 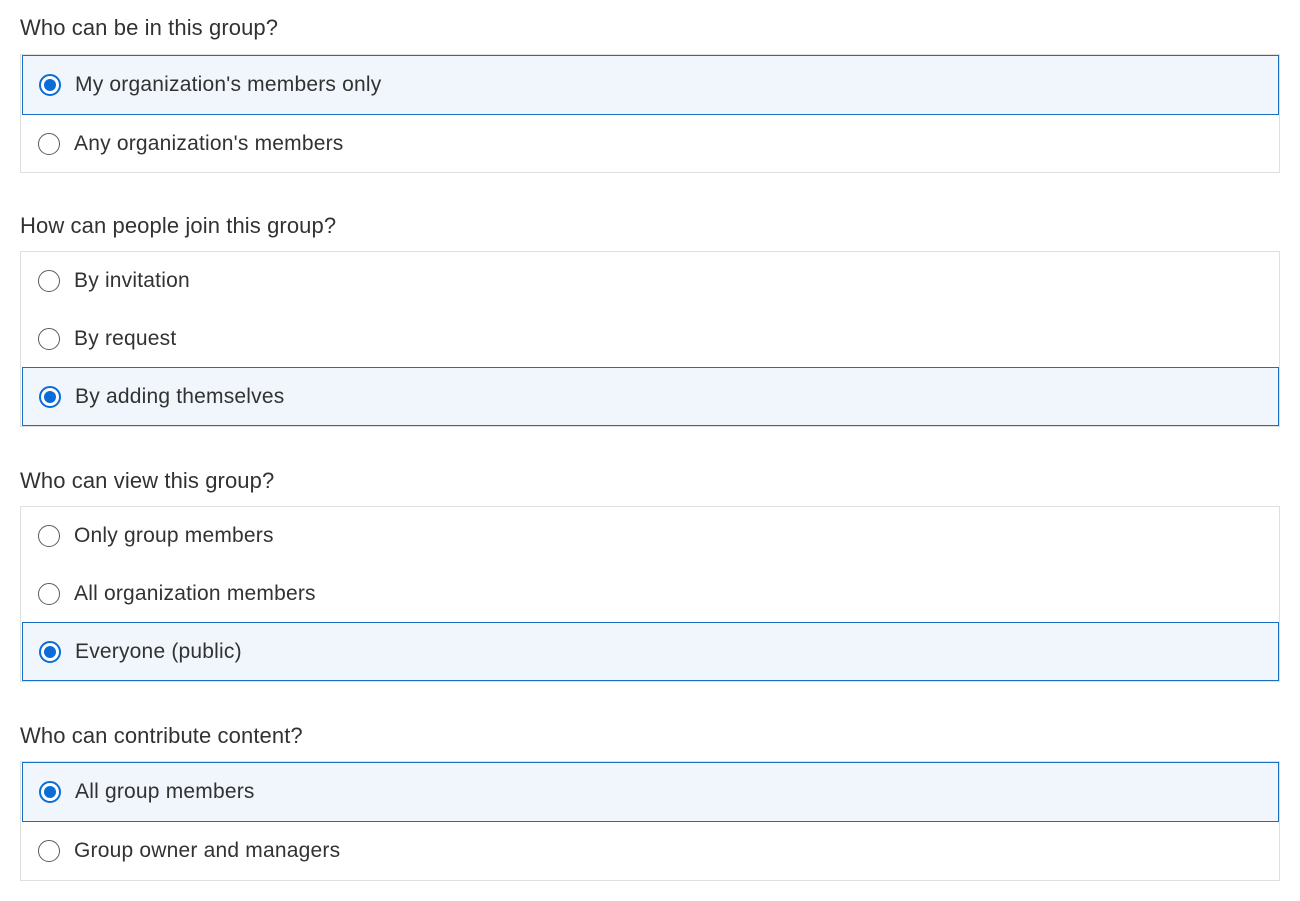 What do you see at coordinates (650, 792) in the screenshot?
I see `radio-option-all-group-members: All group members` at bounding box center [650, 792].